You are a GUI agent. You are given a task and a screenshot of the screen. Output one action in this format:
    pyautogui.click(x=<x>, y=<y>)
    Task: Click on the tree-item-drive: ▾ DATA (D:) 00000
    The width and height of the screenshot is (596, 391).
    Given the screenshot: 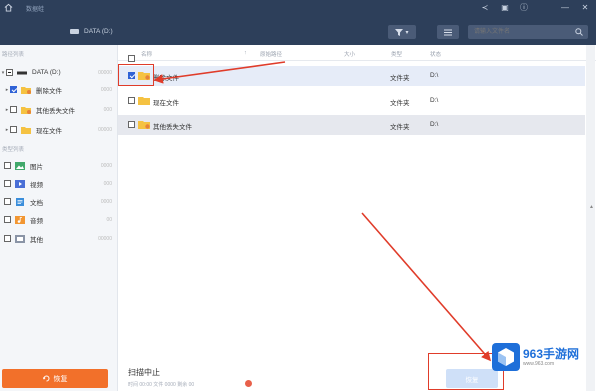 What is the action you would take?
    pyautogui.click(x=59, y=72)
    